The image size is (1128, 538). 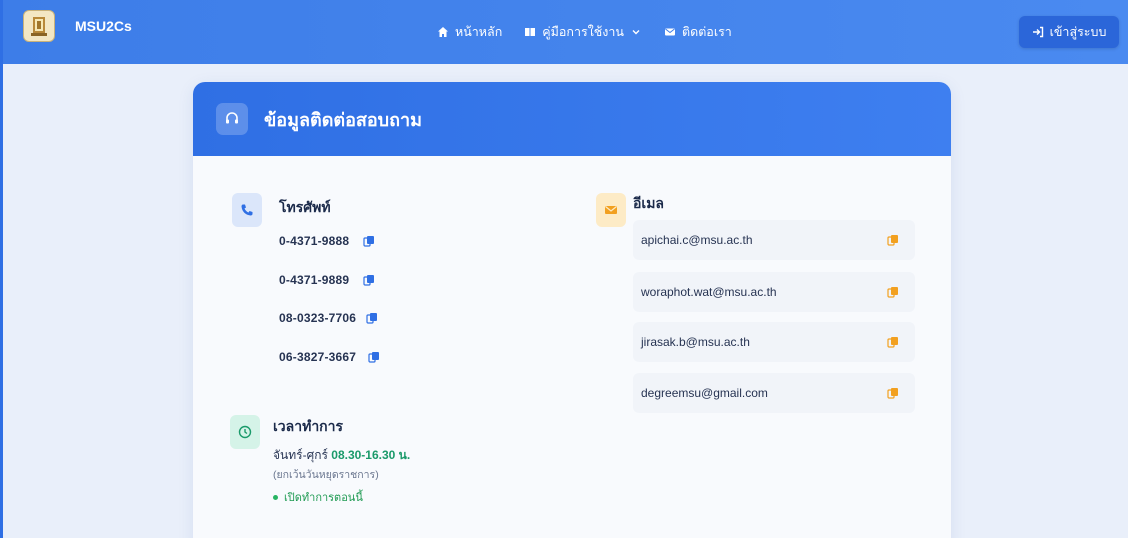 What do you see at coordinates (245, 432) in the screenshot?
I see `clock-icon` at bounding box center [245, 432].